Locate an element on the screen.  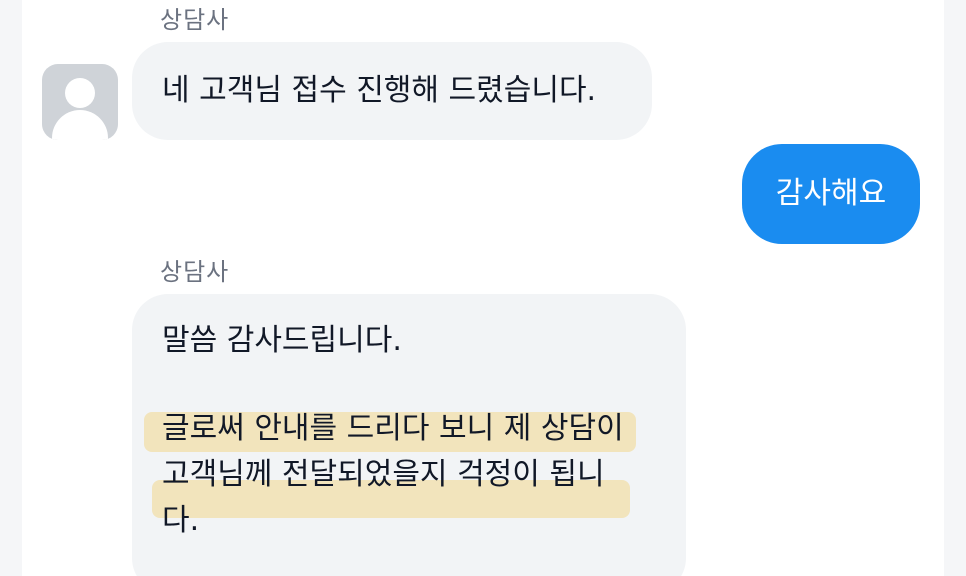
left-gutter is located at coordinates (11, 288).